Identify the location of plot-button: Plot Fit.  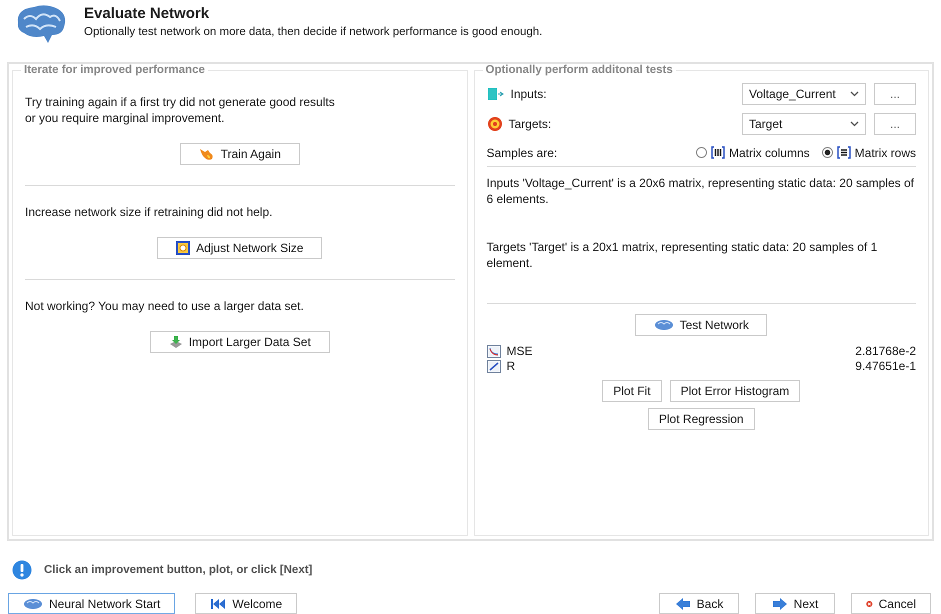
(632, 391).